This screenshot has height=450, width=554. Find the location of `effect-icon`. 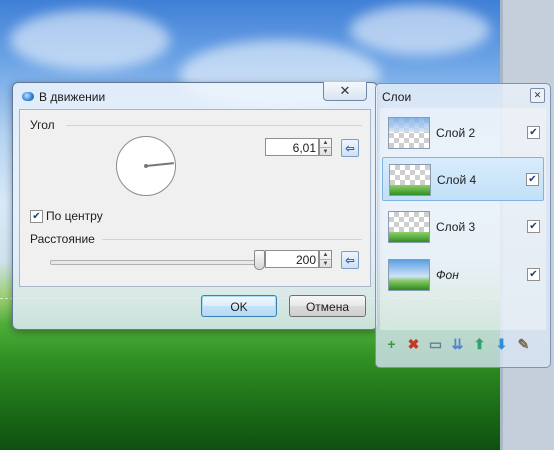

effect-icon is located at coordinates (28, 96).